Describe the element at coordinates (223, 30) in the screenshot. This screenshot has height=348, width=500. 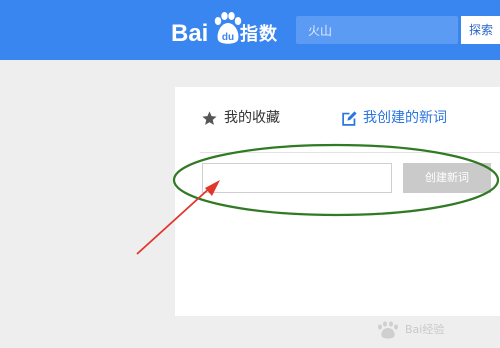
I see `baidu-index-logo: Bai du 指数` at that location.